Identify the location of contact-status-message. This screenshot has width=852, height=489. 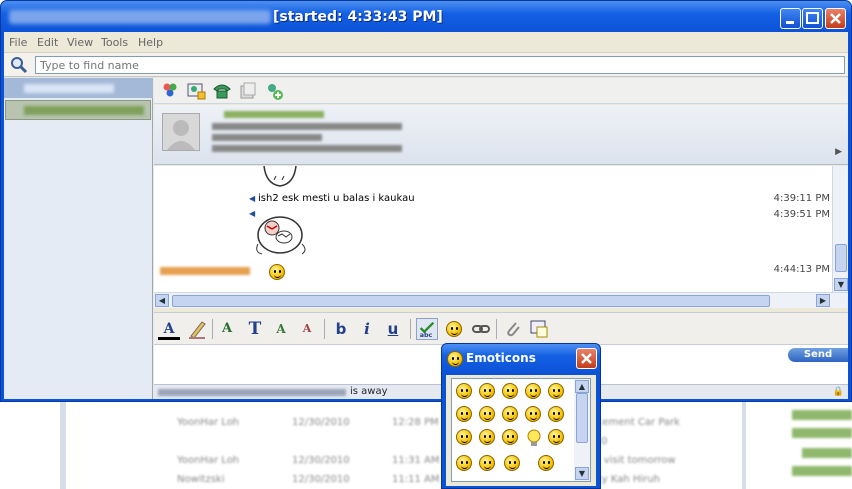
(307, 148).